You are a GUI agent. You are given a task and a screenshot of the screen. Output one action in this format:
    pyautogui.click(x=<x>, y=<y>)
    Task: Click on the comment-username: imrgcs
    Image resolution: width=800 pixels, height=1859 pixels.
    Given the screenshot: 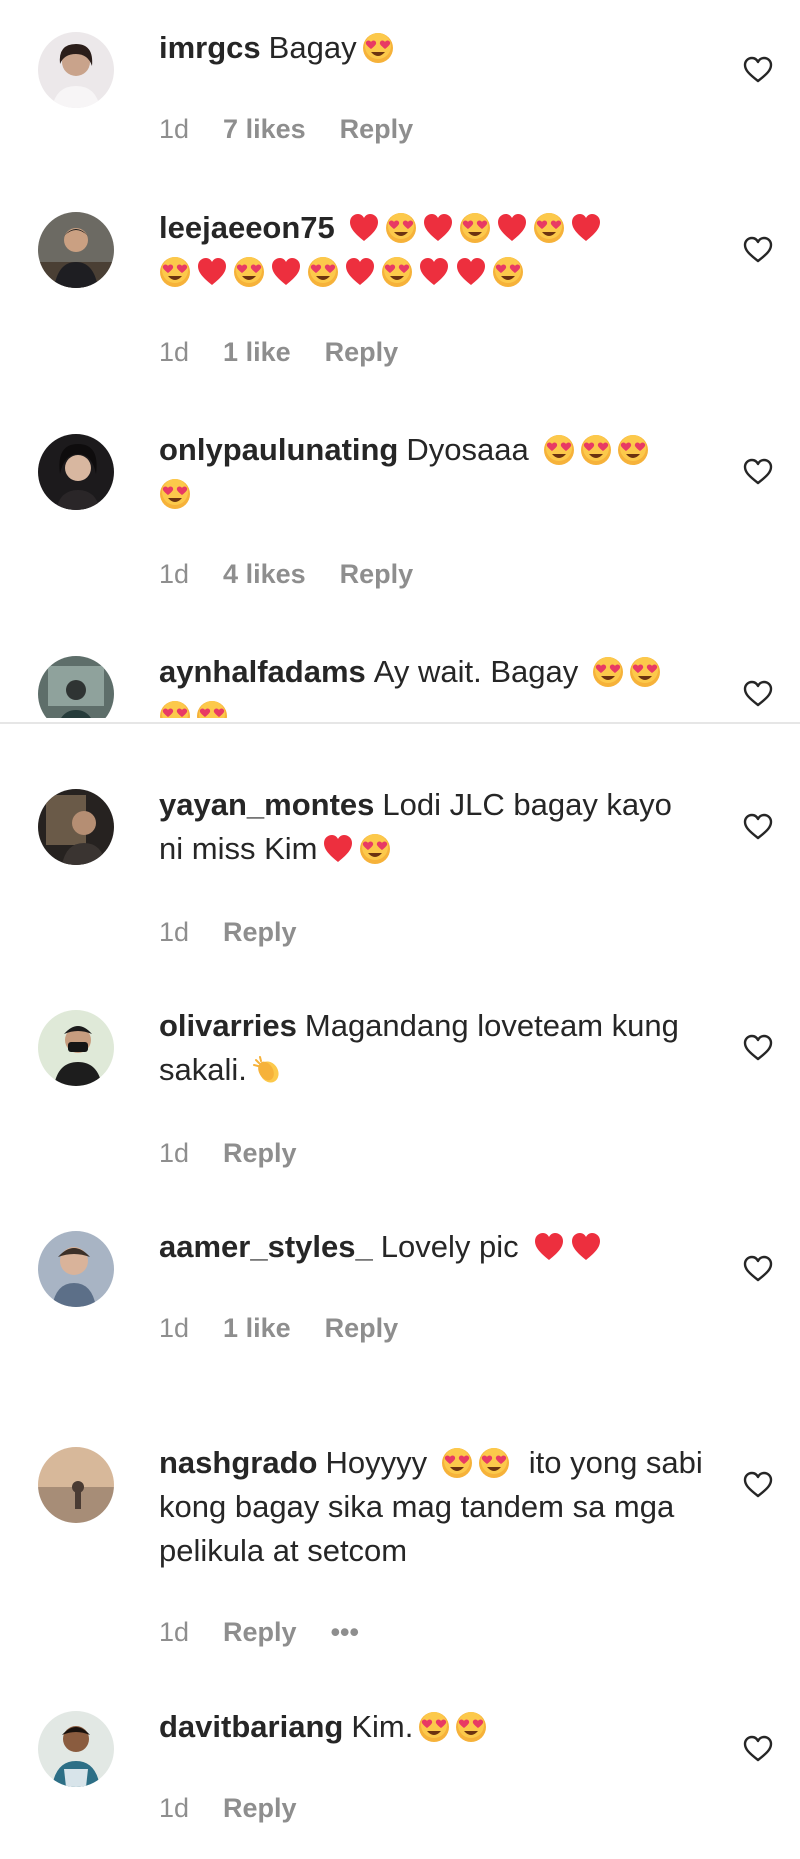 What is the action you would take?
    pyautogui.click(x=210, y=47)
    